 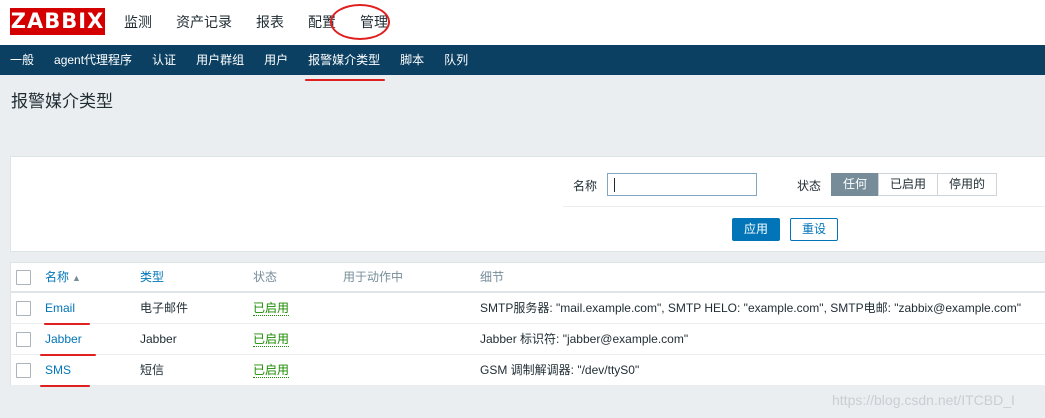 What do you see at coordinates (804, 206) in the screenshot?
I see `filter-divider` at bounding box center [804, 206].